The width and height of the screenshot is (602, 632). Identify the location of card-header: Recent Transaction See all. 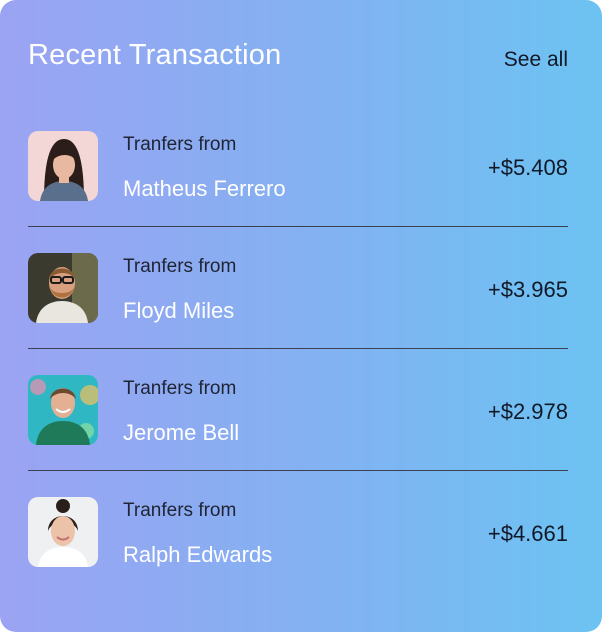
(298, 58).